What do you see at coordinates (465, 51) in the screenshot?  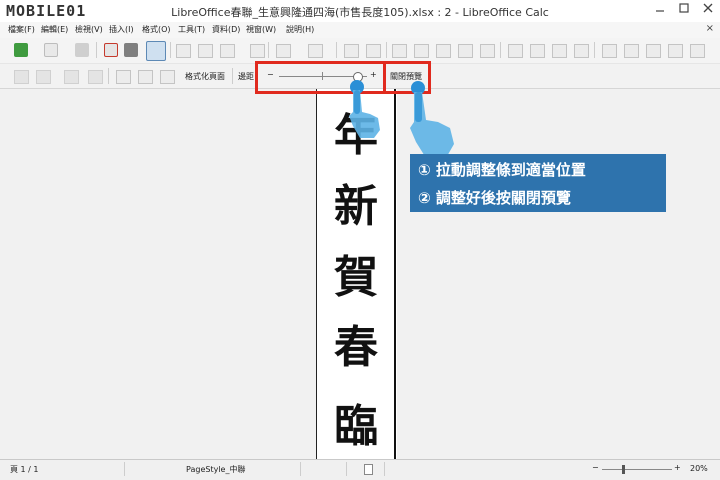 I see `insert-columns-icon` at bounding box center [465, 51].